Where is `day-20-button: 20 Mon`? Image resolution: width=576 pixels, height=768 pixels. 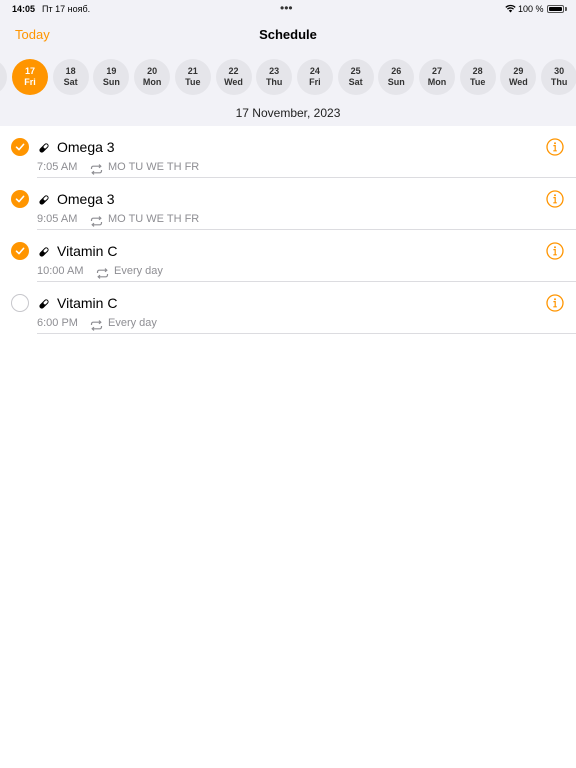
day-20-button: 20 Mon is located at coordinates (152, 77).